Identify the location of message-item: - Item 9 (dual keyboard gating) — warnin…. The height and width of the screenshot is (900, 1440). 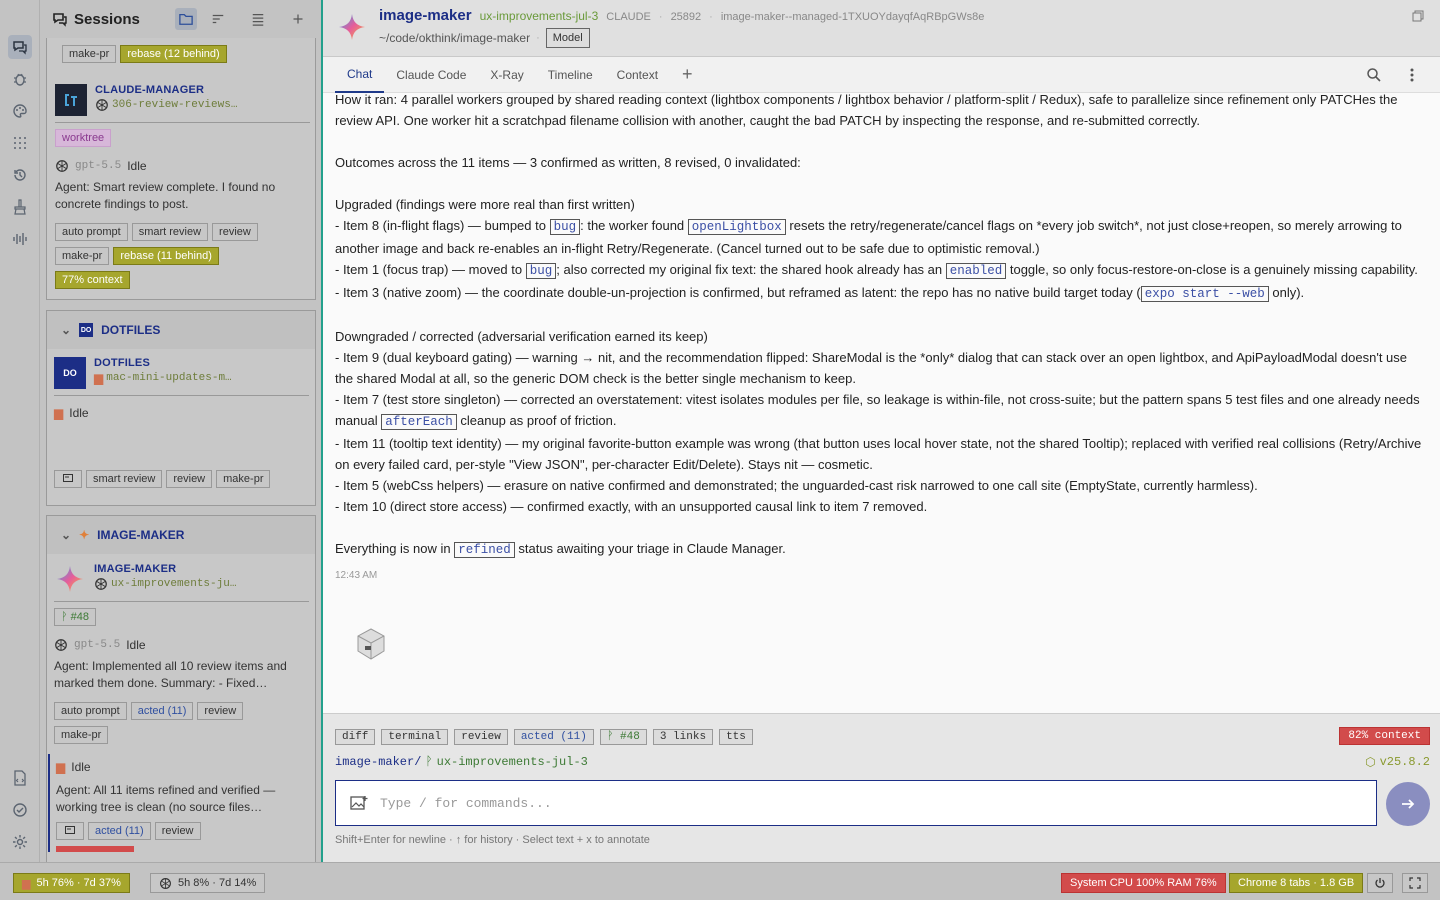
(871, 368).